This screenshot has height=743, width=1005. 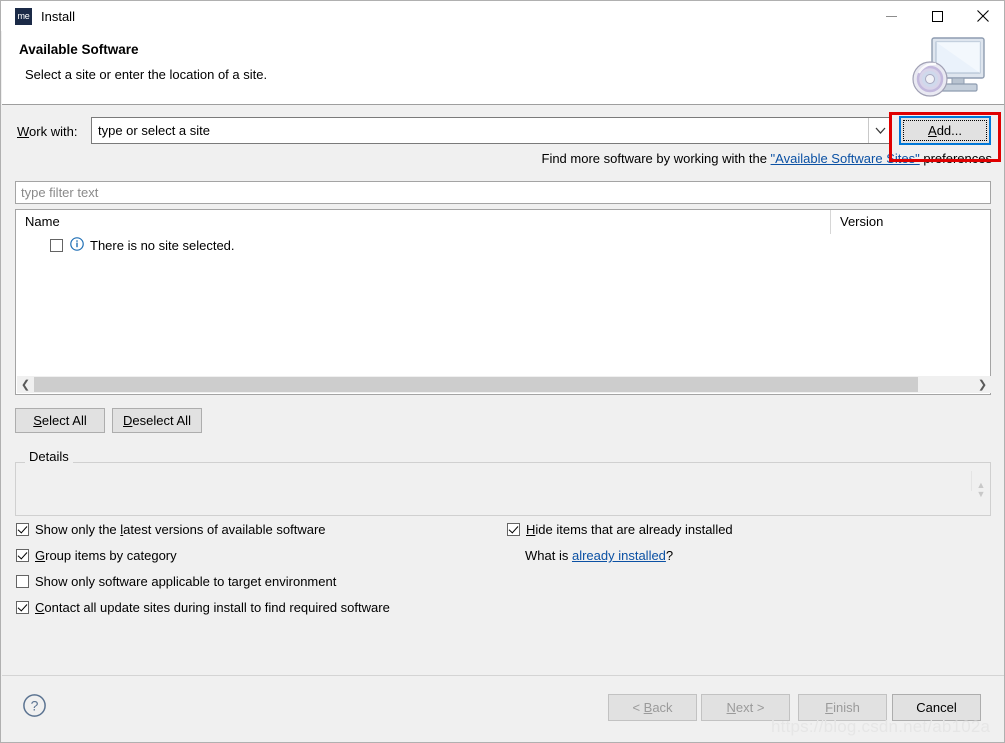 I want to click on find-more-suffix: preferences, so click(x=955, y=158).